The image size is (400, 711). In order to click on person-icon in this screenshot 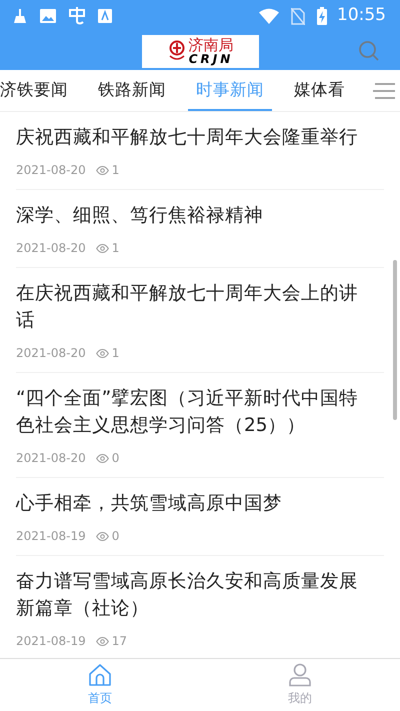, I will do `click(300, 675)`.